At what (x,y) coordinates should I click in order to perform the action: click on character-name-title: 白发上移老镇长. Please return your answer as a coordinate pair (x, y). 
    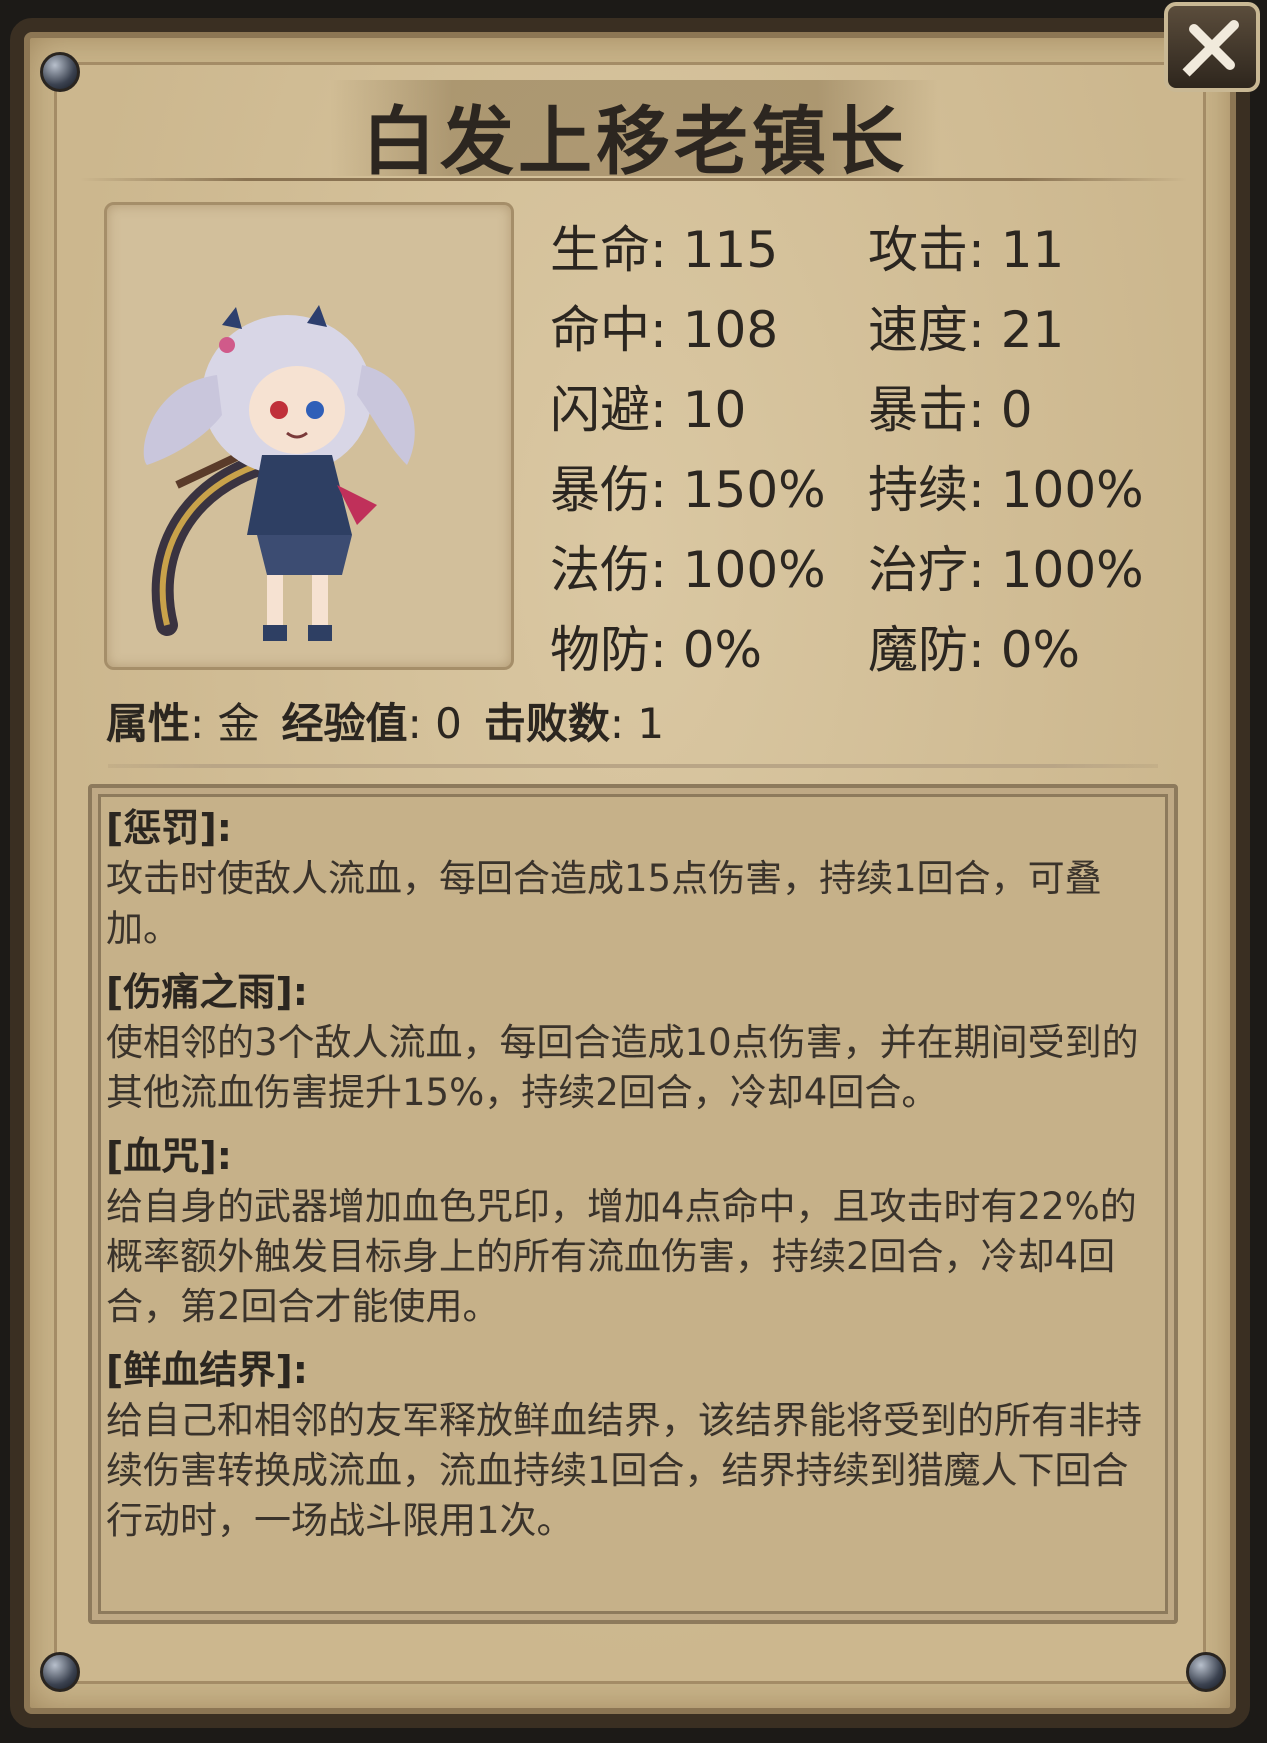
    Looking at the image, I should click on (635, 142).